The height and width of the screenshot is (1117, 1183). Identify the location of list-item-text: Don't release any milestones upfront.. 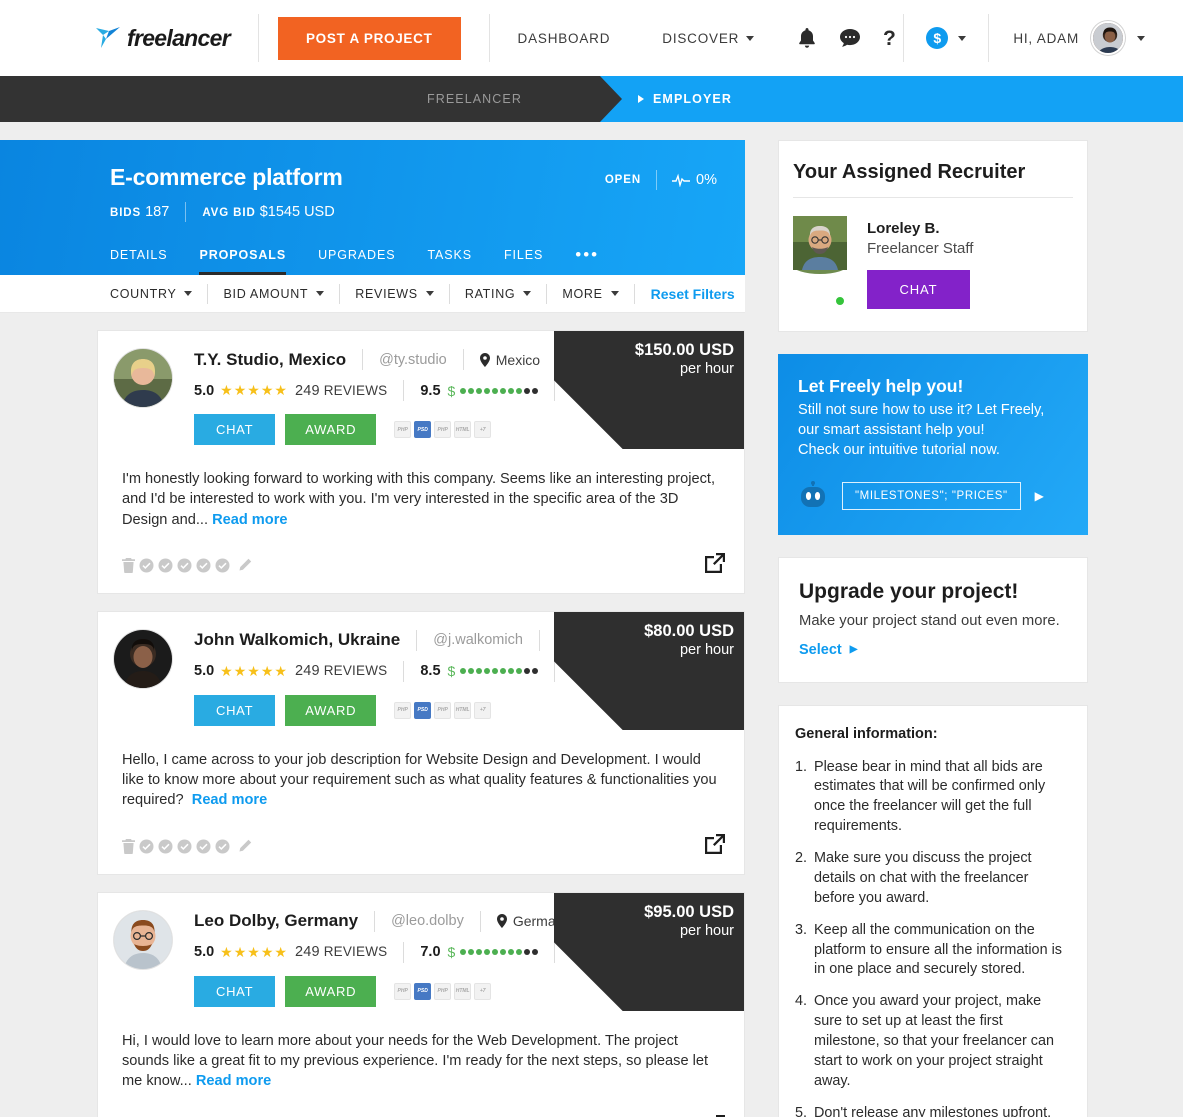
(933, 1110).